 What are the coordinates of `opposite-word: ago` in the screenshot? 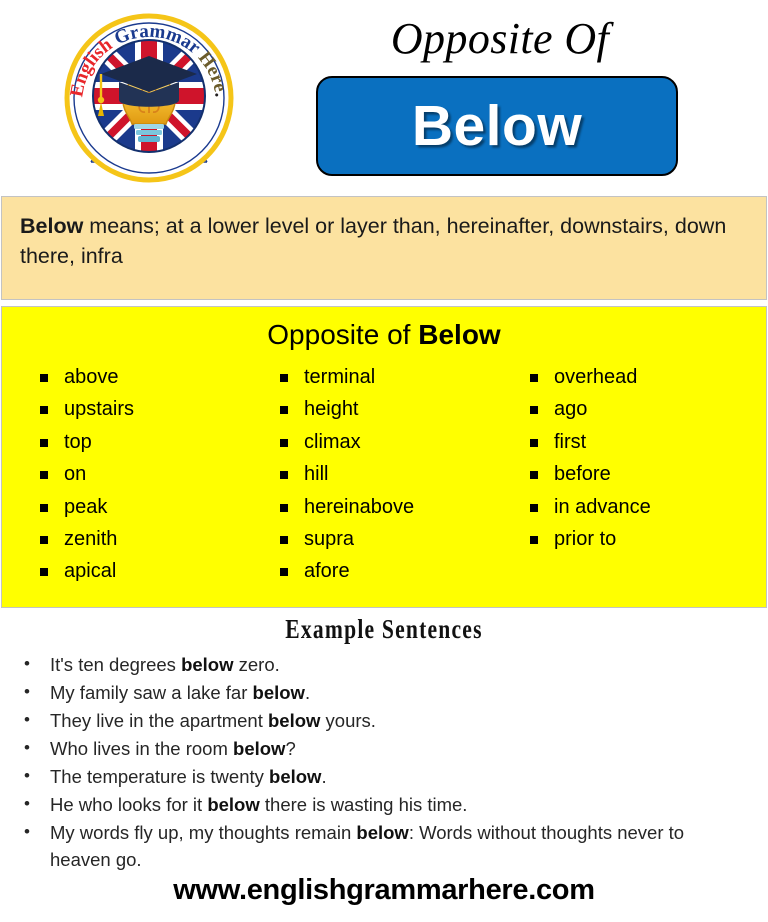 It's located at (630, 409).